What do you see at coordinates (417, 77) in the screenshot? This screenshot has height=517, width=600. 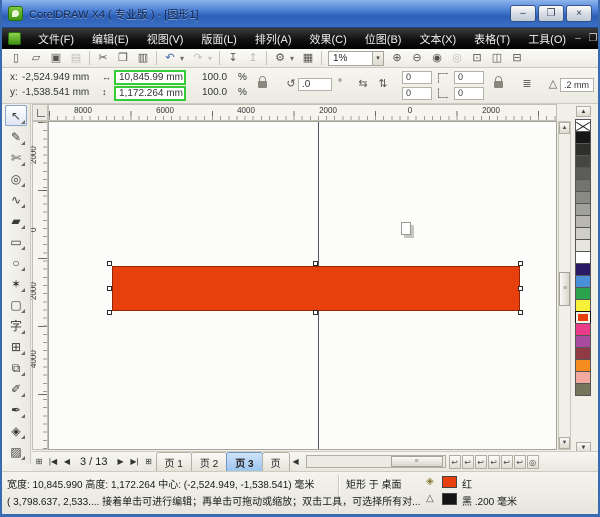 I see `corner-radius-tl-field: 0` at bounding box center [417, 77].